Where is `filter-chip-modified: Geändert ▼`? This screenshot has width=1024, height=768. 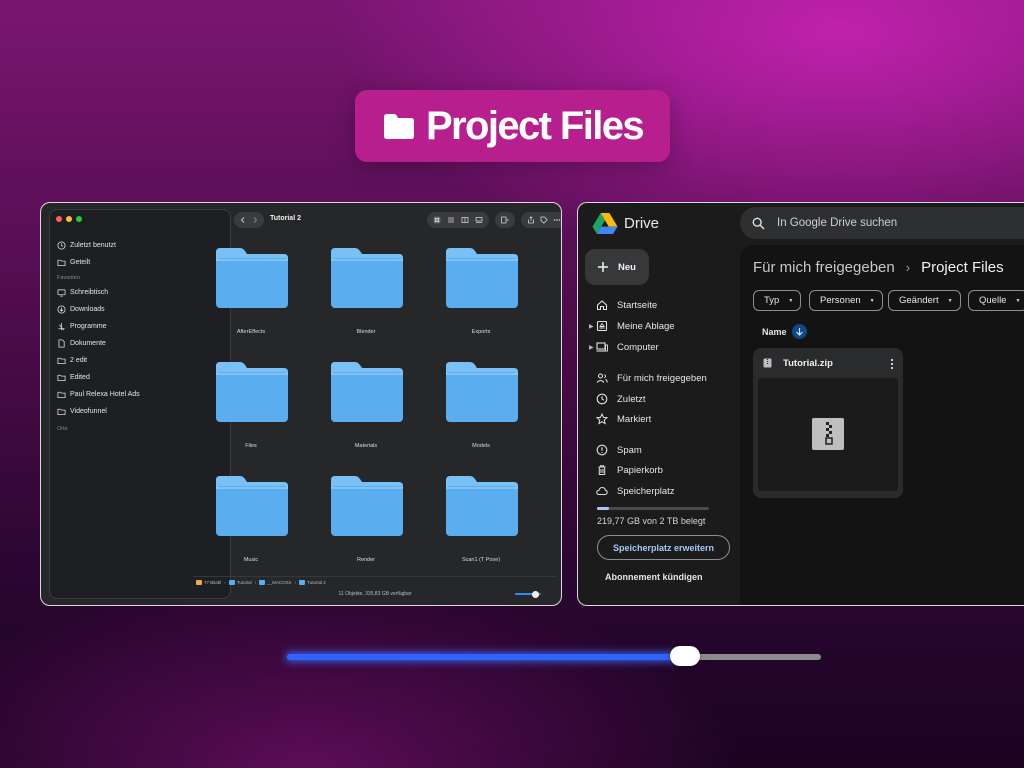 filter-chip-modified: Geändert ▼ is located at coordinates (924, 300).